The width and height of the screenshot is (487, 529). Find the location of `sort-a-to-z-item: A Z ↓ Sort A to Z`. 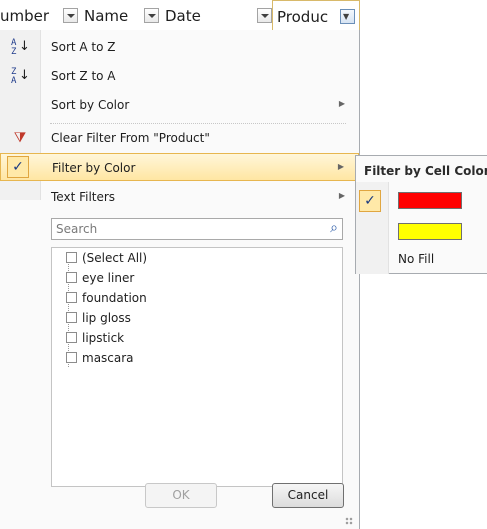

sort-a-to-z-item: A Z ↓ Sort A to Z is located at coordinates (179, 47).